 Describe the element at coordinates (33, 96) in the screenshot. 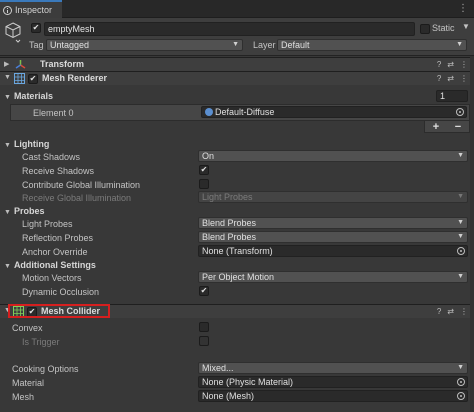

I see `materials-label: Materials` at that location.